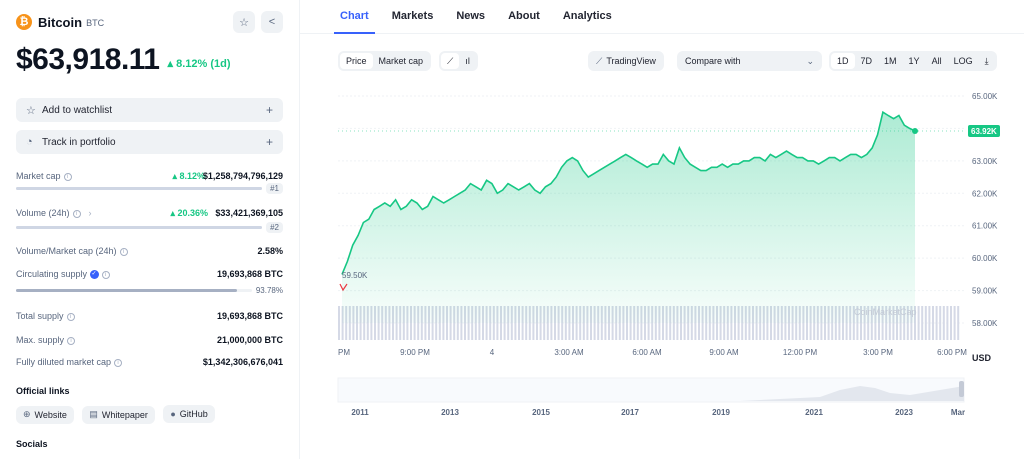 Image resolution: width=1024 pixels, height=459 pixels. I want to click on volume-market-cap-value: 2.58%, so click(270, 251).